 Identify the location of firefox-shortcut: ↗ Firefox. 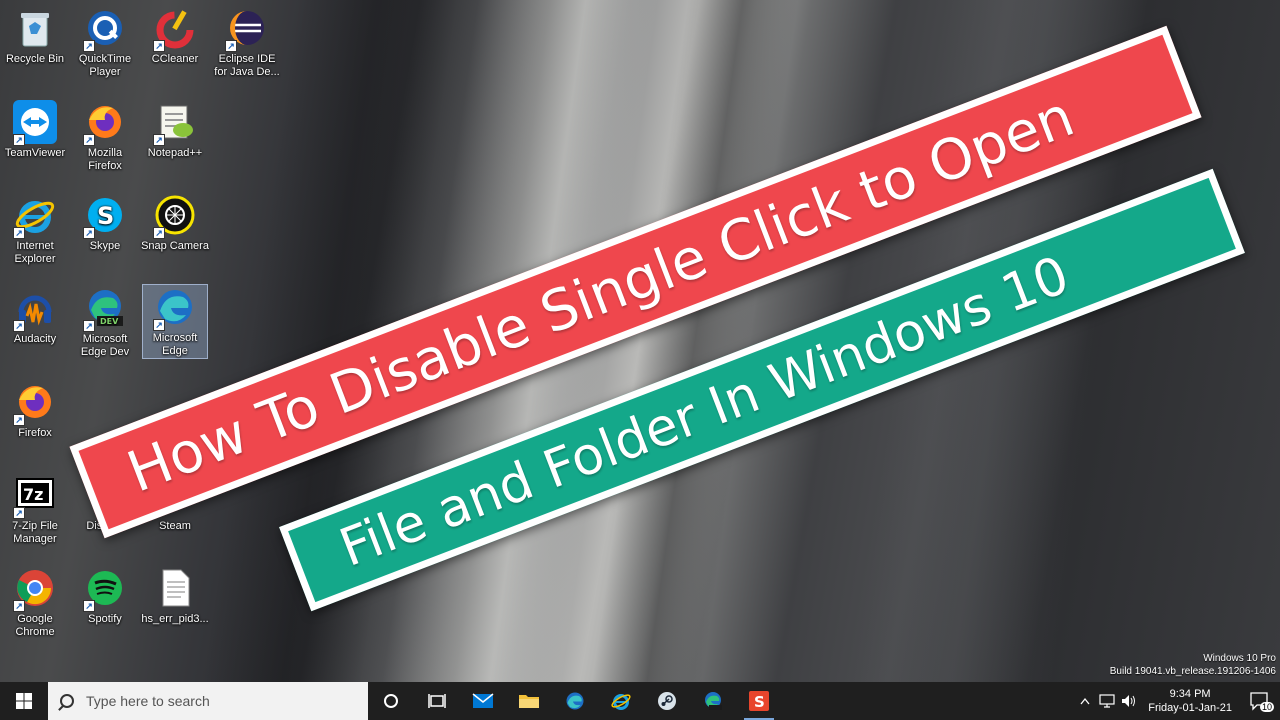
(35, 410).